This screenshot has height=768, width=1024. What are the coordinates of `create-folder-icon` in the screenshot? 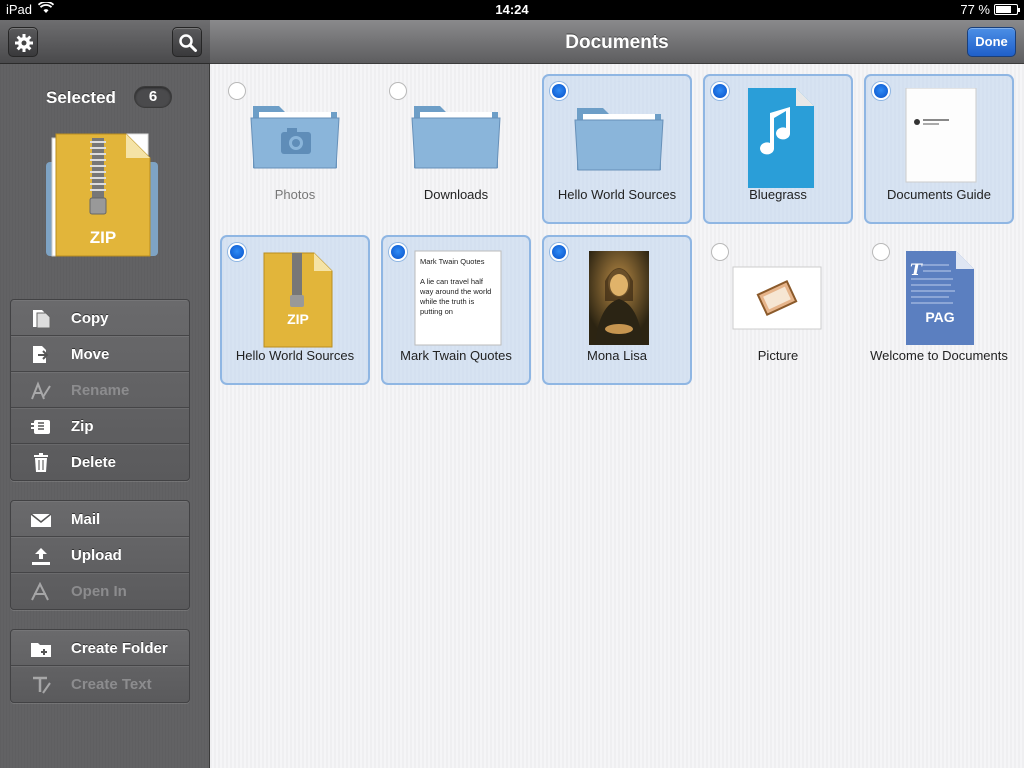 It's located at (41, 649).